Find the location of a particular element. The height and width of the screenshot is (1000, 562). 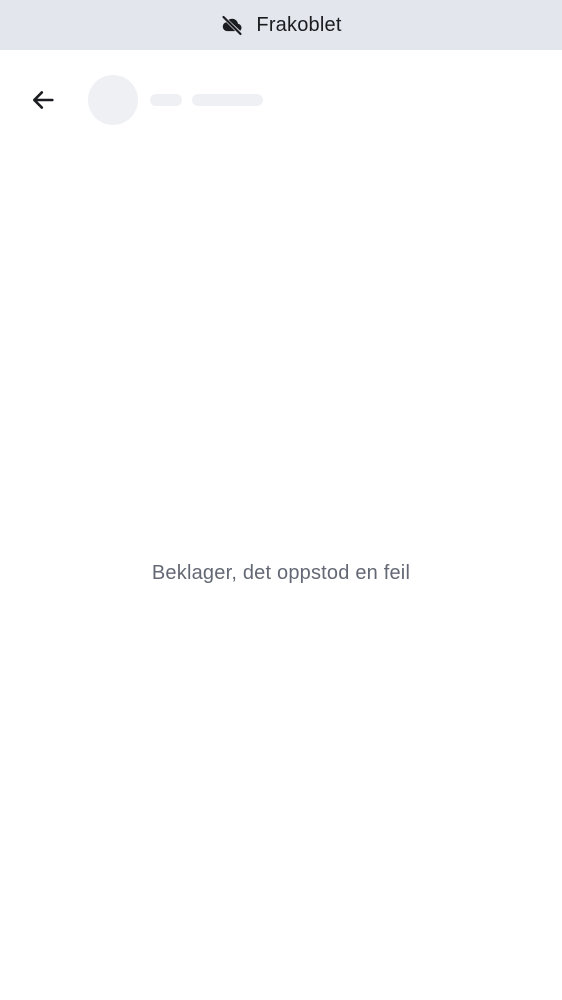

conversation-header is located at coordinates (281, 100).